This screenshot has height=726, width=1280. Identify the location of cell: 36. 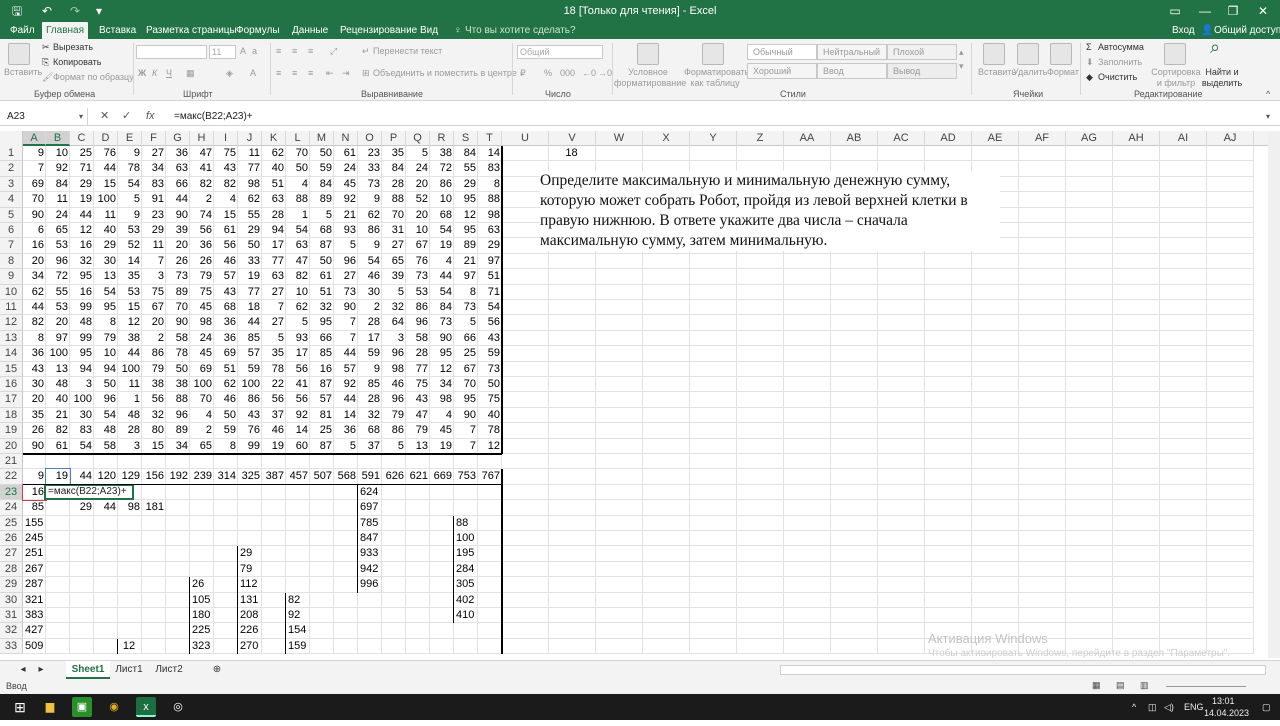
(346, 430).